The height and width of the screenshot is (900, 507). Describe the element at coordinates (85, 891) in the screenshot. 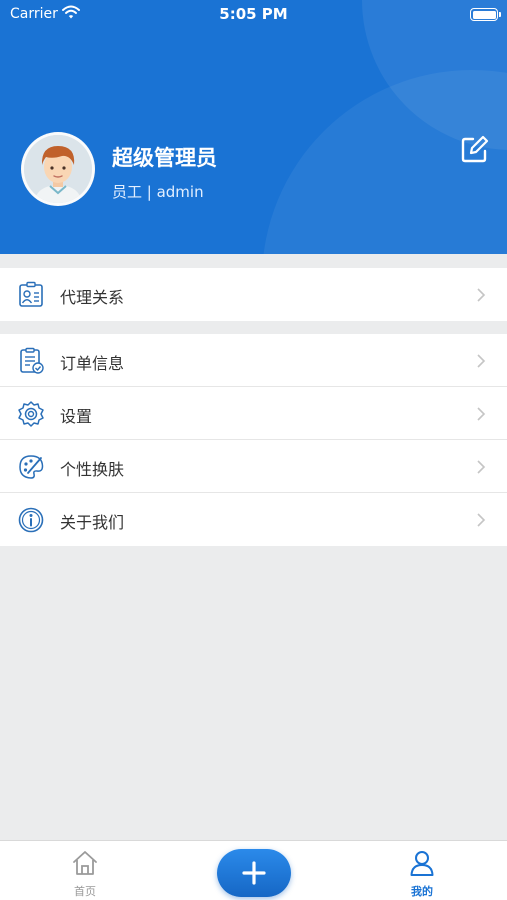

I see `tab-home-label: 首页` at that location.